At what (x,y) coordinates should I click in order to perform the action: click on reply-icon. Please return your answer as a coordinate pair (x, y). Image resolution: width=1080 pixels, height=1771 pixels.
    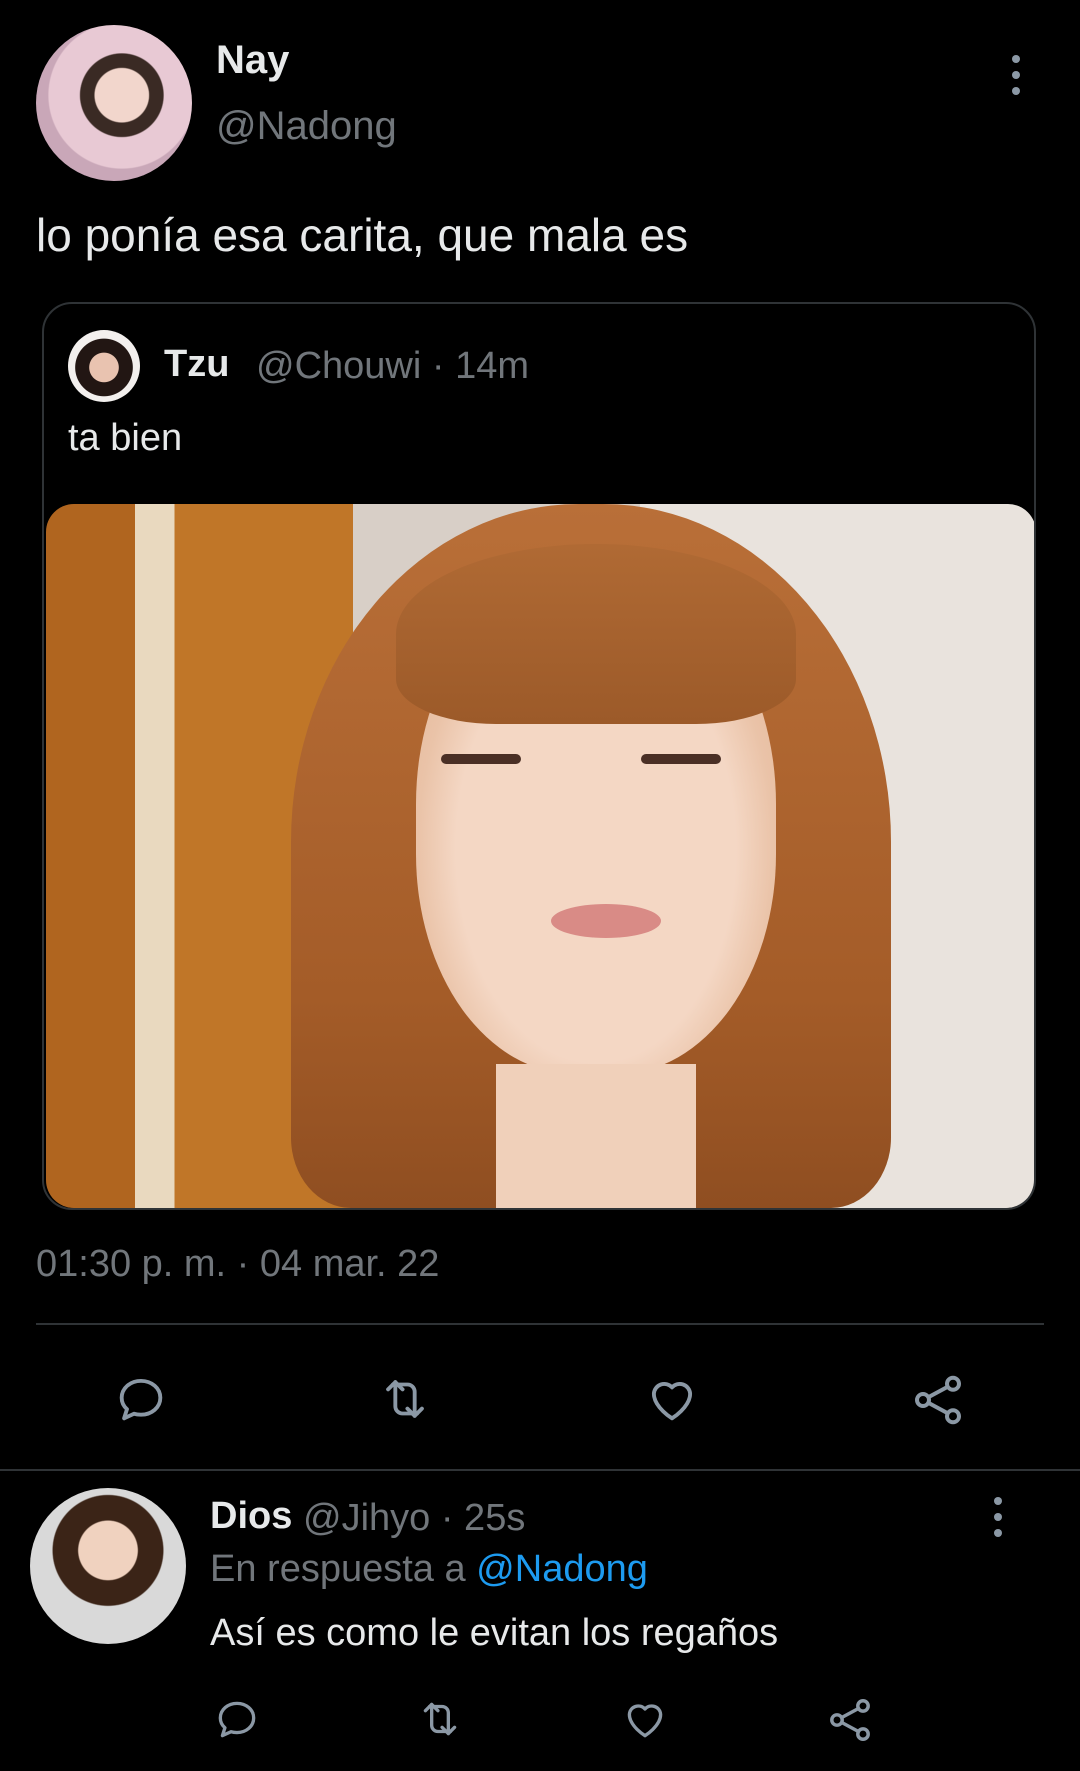
    Looking at the image, I should click on (141, 1399).